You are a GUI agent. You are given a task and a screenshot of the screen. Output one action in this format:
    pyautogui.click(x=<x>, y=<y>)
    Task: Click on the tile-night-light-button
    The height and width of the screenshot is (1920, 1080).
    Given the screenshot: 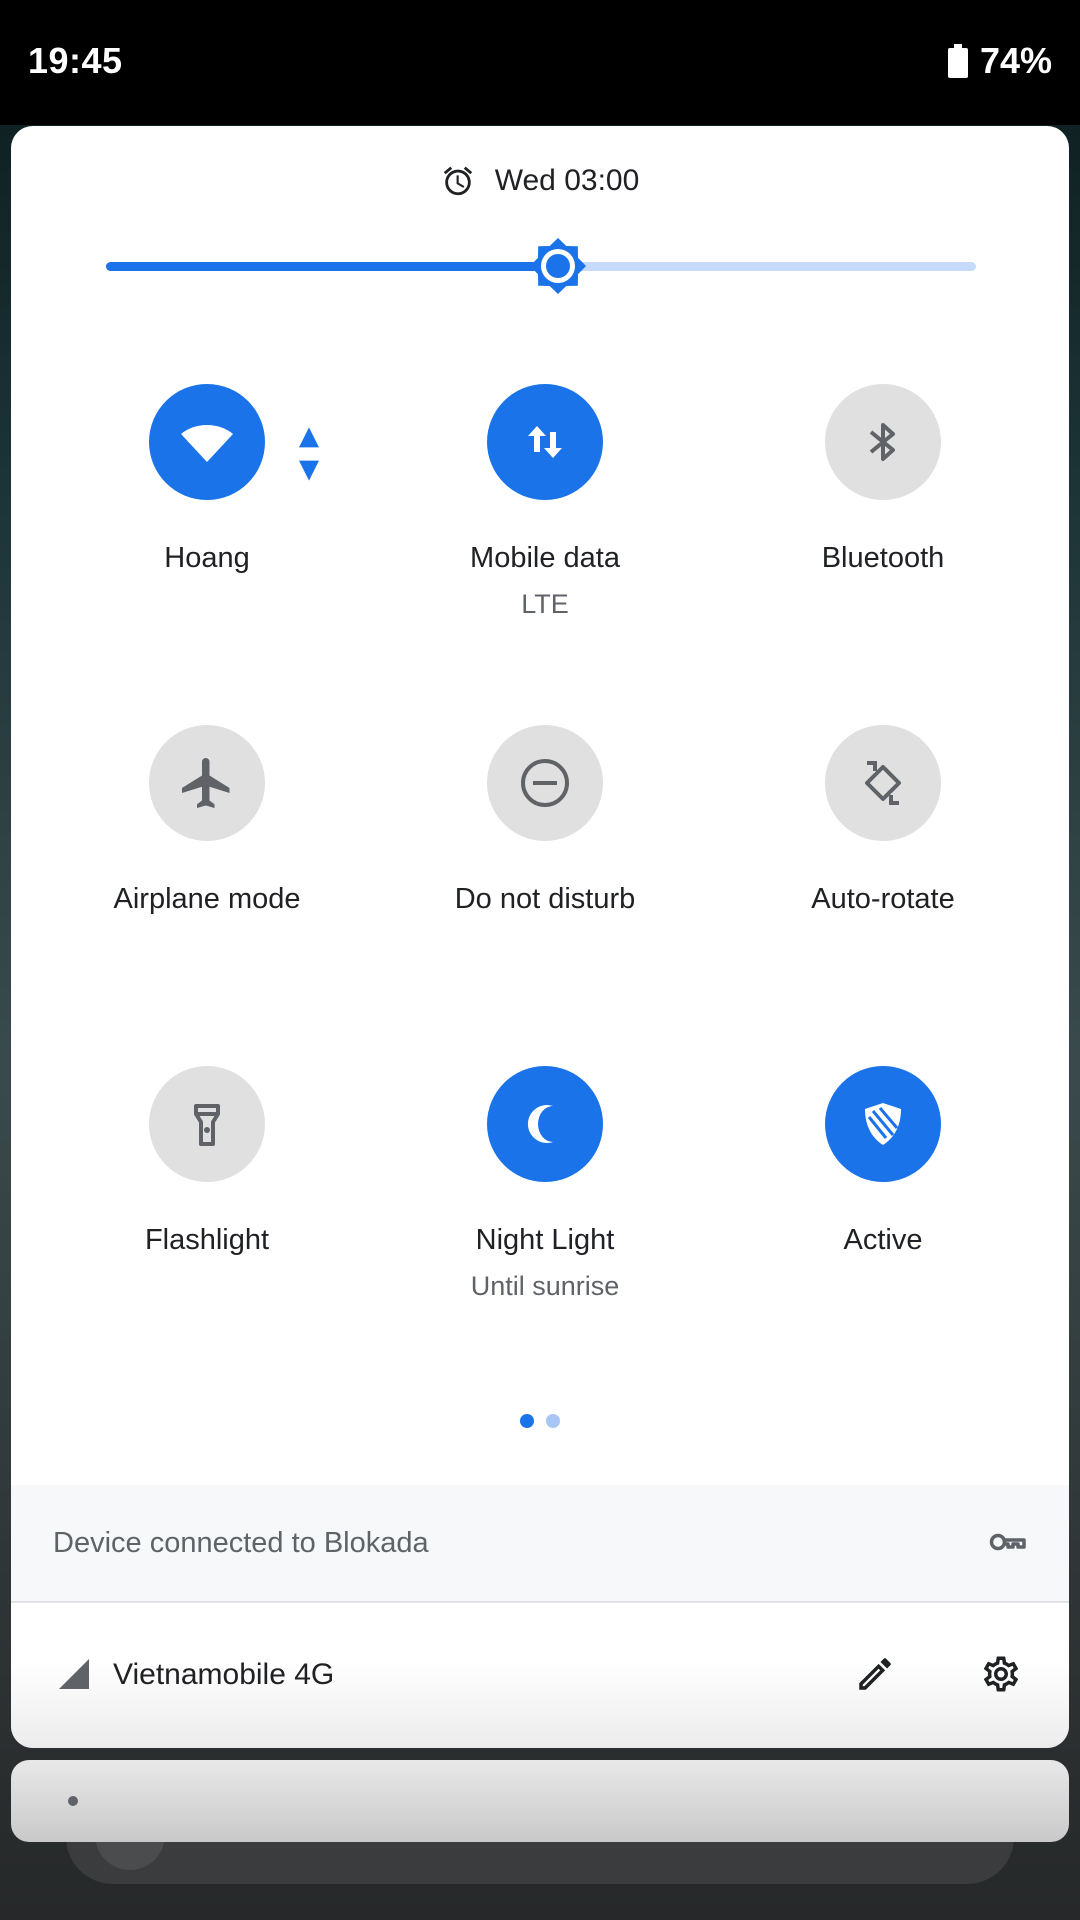 What is the action you would take?
    pyautogui.click(x=545, y=1124)
    